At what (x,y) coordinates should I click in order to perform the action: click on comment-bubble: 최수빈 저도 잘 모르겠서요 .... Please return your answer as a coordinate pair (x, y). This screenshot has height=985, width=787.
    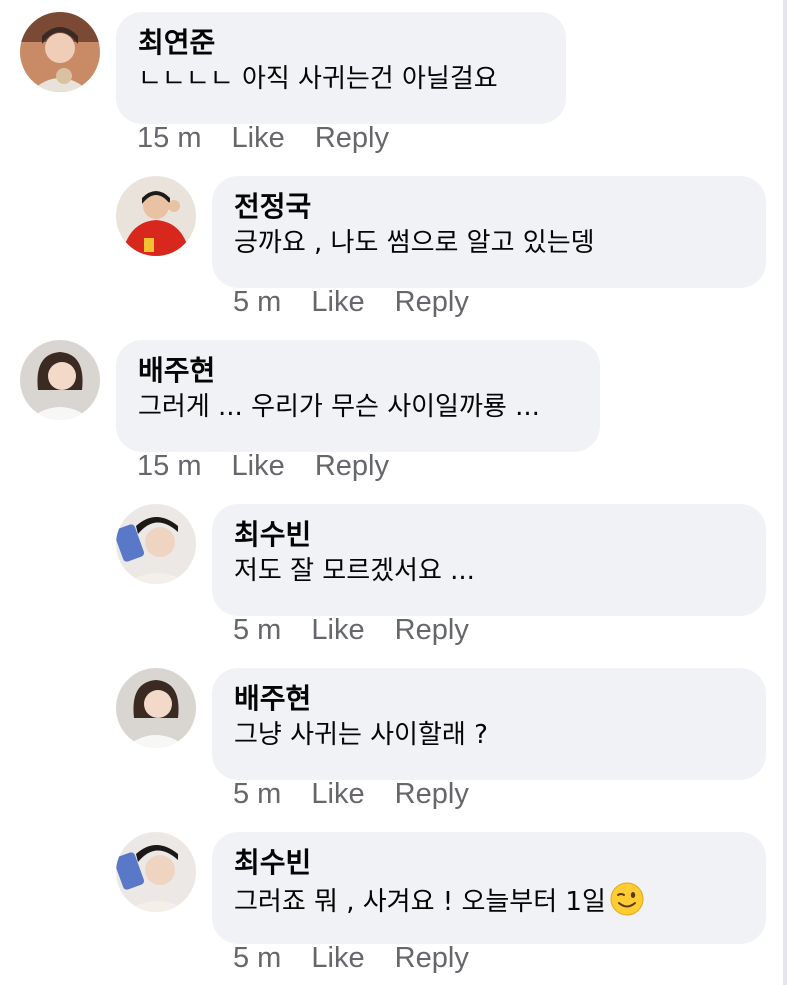
    Looking at the image, I should click on (489, 560).